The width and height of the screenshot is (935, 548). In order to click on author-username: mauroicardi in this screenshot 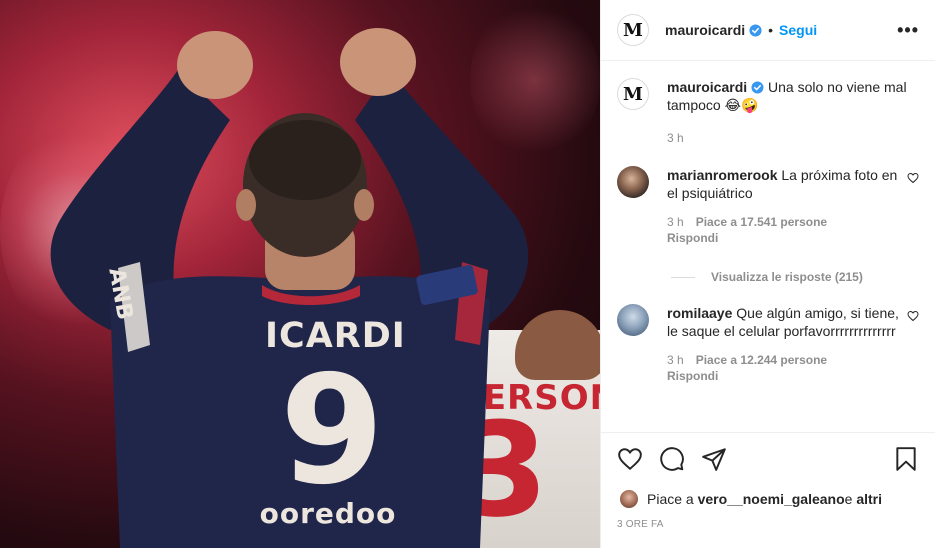, I will do `click(705, 30)`.